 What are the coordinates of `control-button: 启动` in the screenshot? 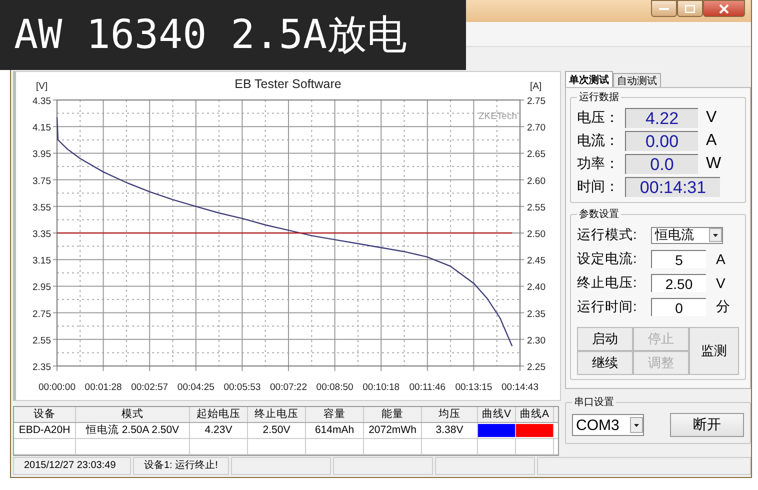 It's located at (605, 339).